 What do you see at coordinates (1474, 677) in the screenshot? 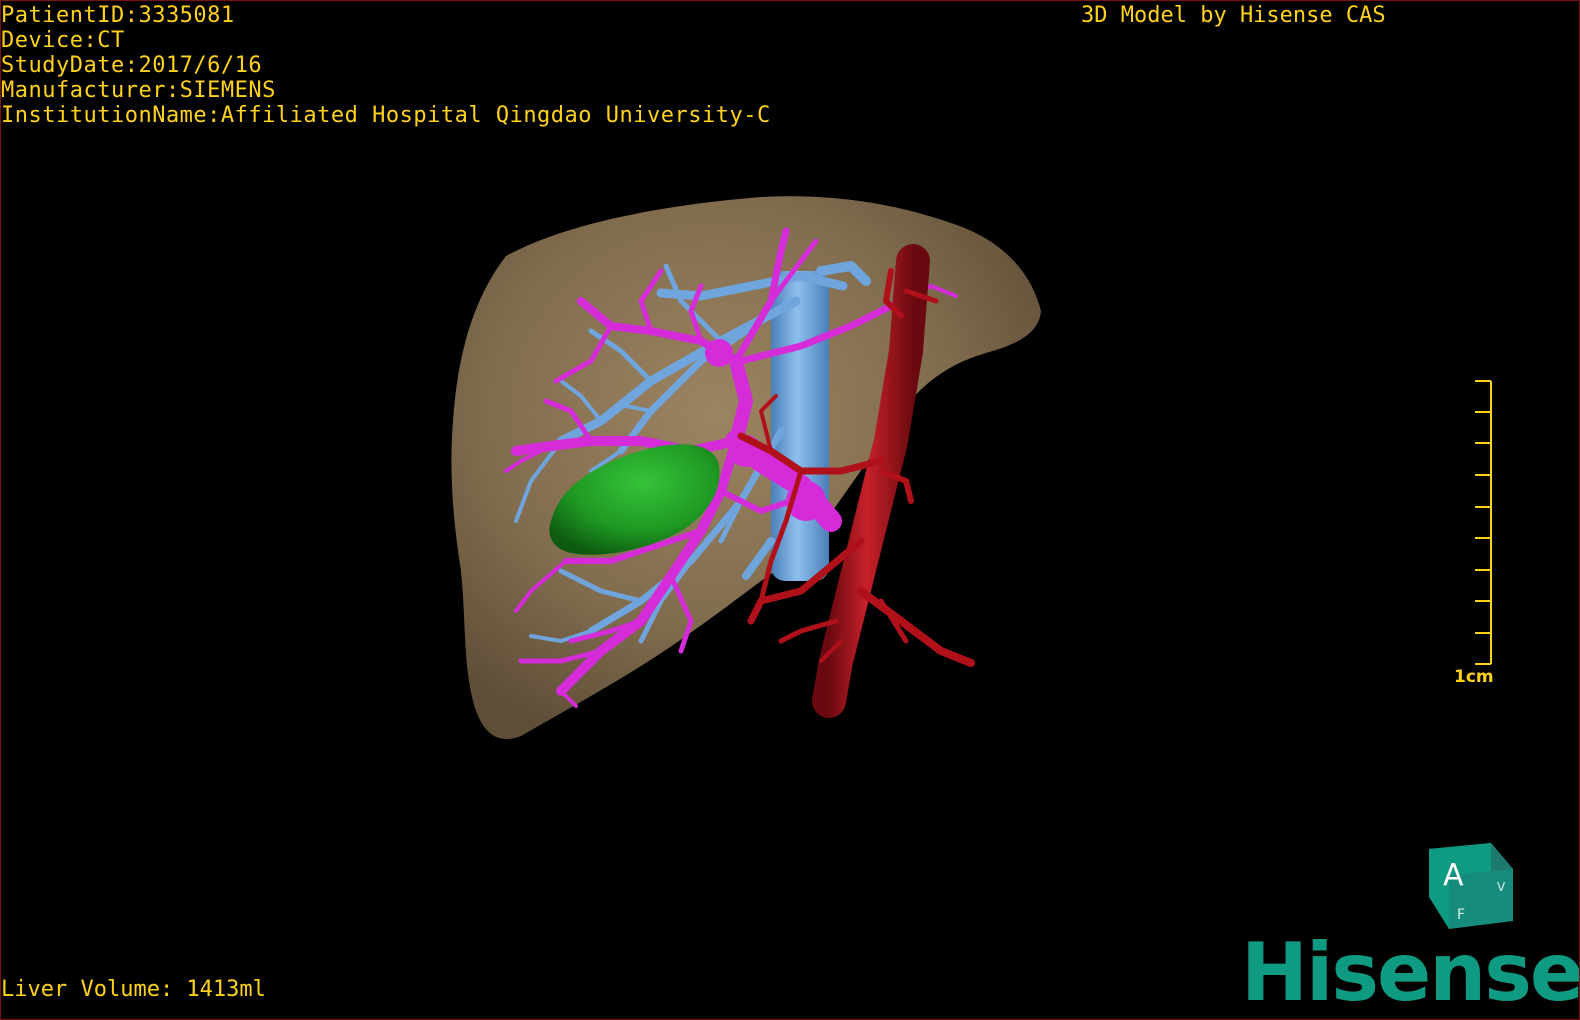
I see `scale-bar-label: 1cm` at bounding box center [1474, 677].